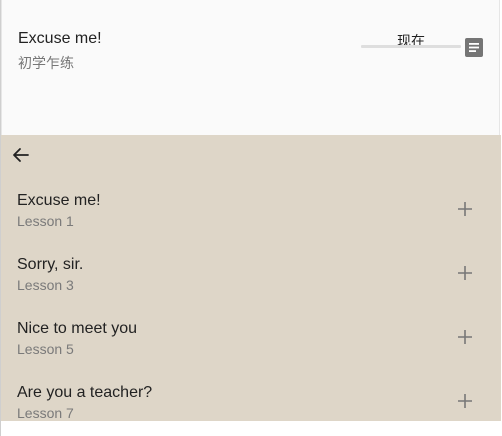 The width and height of the screenshot is (502, 436). I want to click on current-lesson-title: Excuse me!, so click(60, 38).